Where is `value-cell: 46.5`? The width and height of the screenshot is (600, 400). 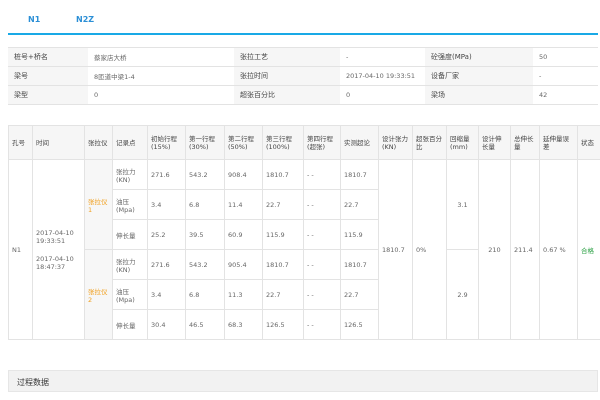
value-cell: 46.5 is located at coordinates (205, 324).